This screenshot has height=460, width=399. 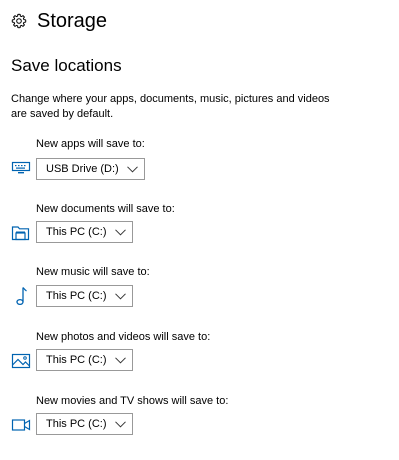 What do you see at coordinates (76, 360) in the screenshot?
I see `photos-location-value: This PC (C:)` at bounding box center [76, 360].